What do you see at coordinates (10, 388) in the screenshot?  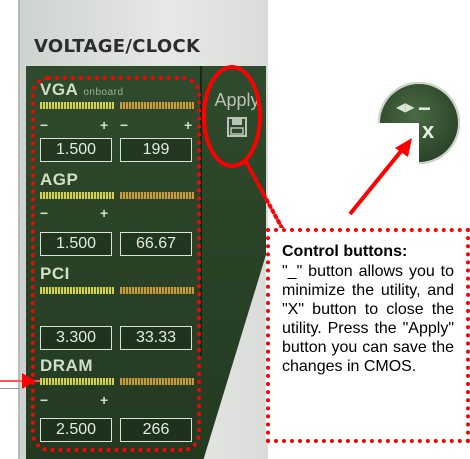 I see `left-gray-rule` at bounding box center [10, 388].